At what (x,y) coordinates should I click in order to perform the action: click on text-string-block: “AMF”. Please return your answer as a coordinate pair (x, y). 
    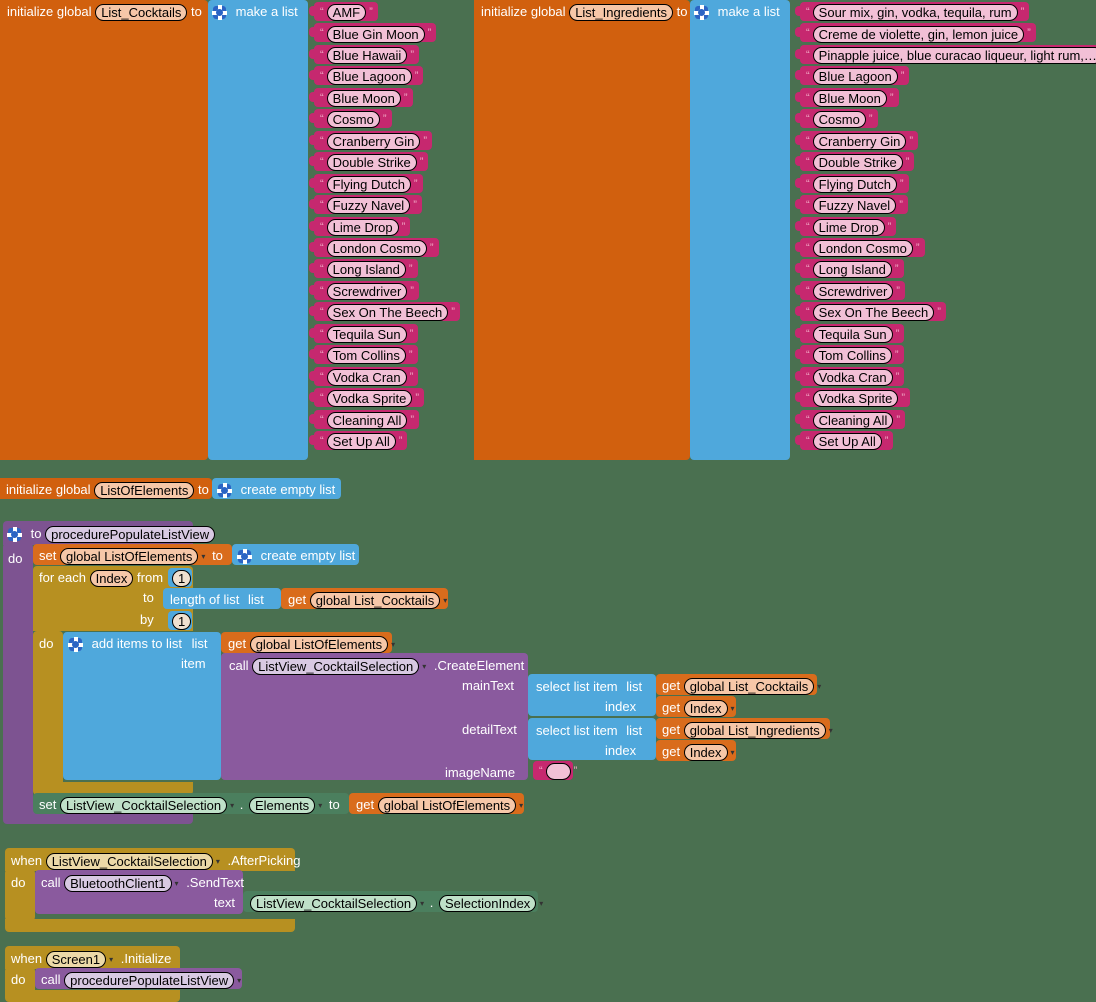
    Looking at the image, I should click on (343, 12).